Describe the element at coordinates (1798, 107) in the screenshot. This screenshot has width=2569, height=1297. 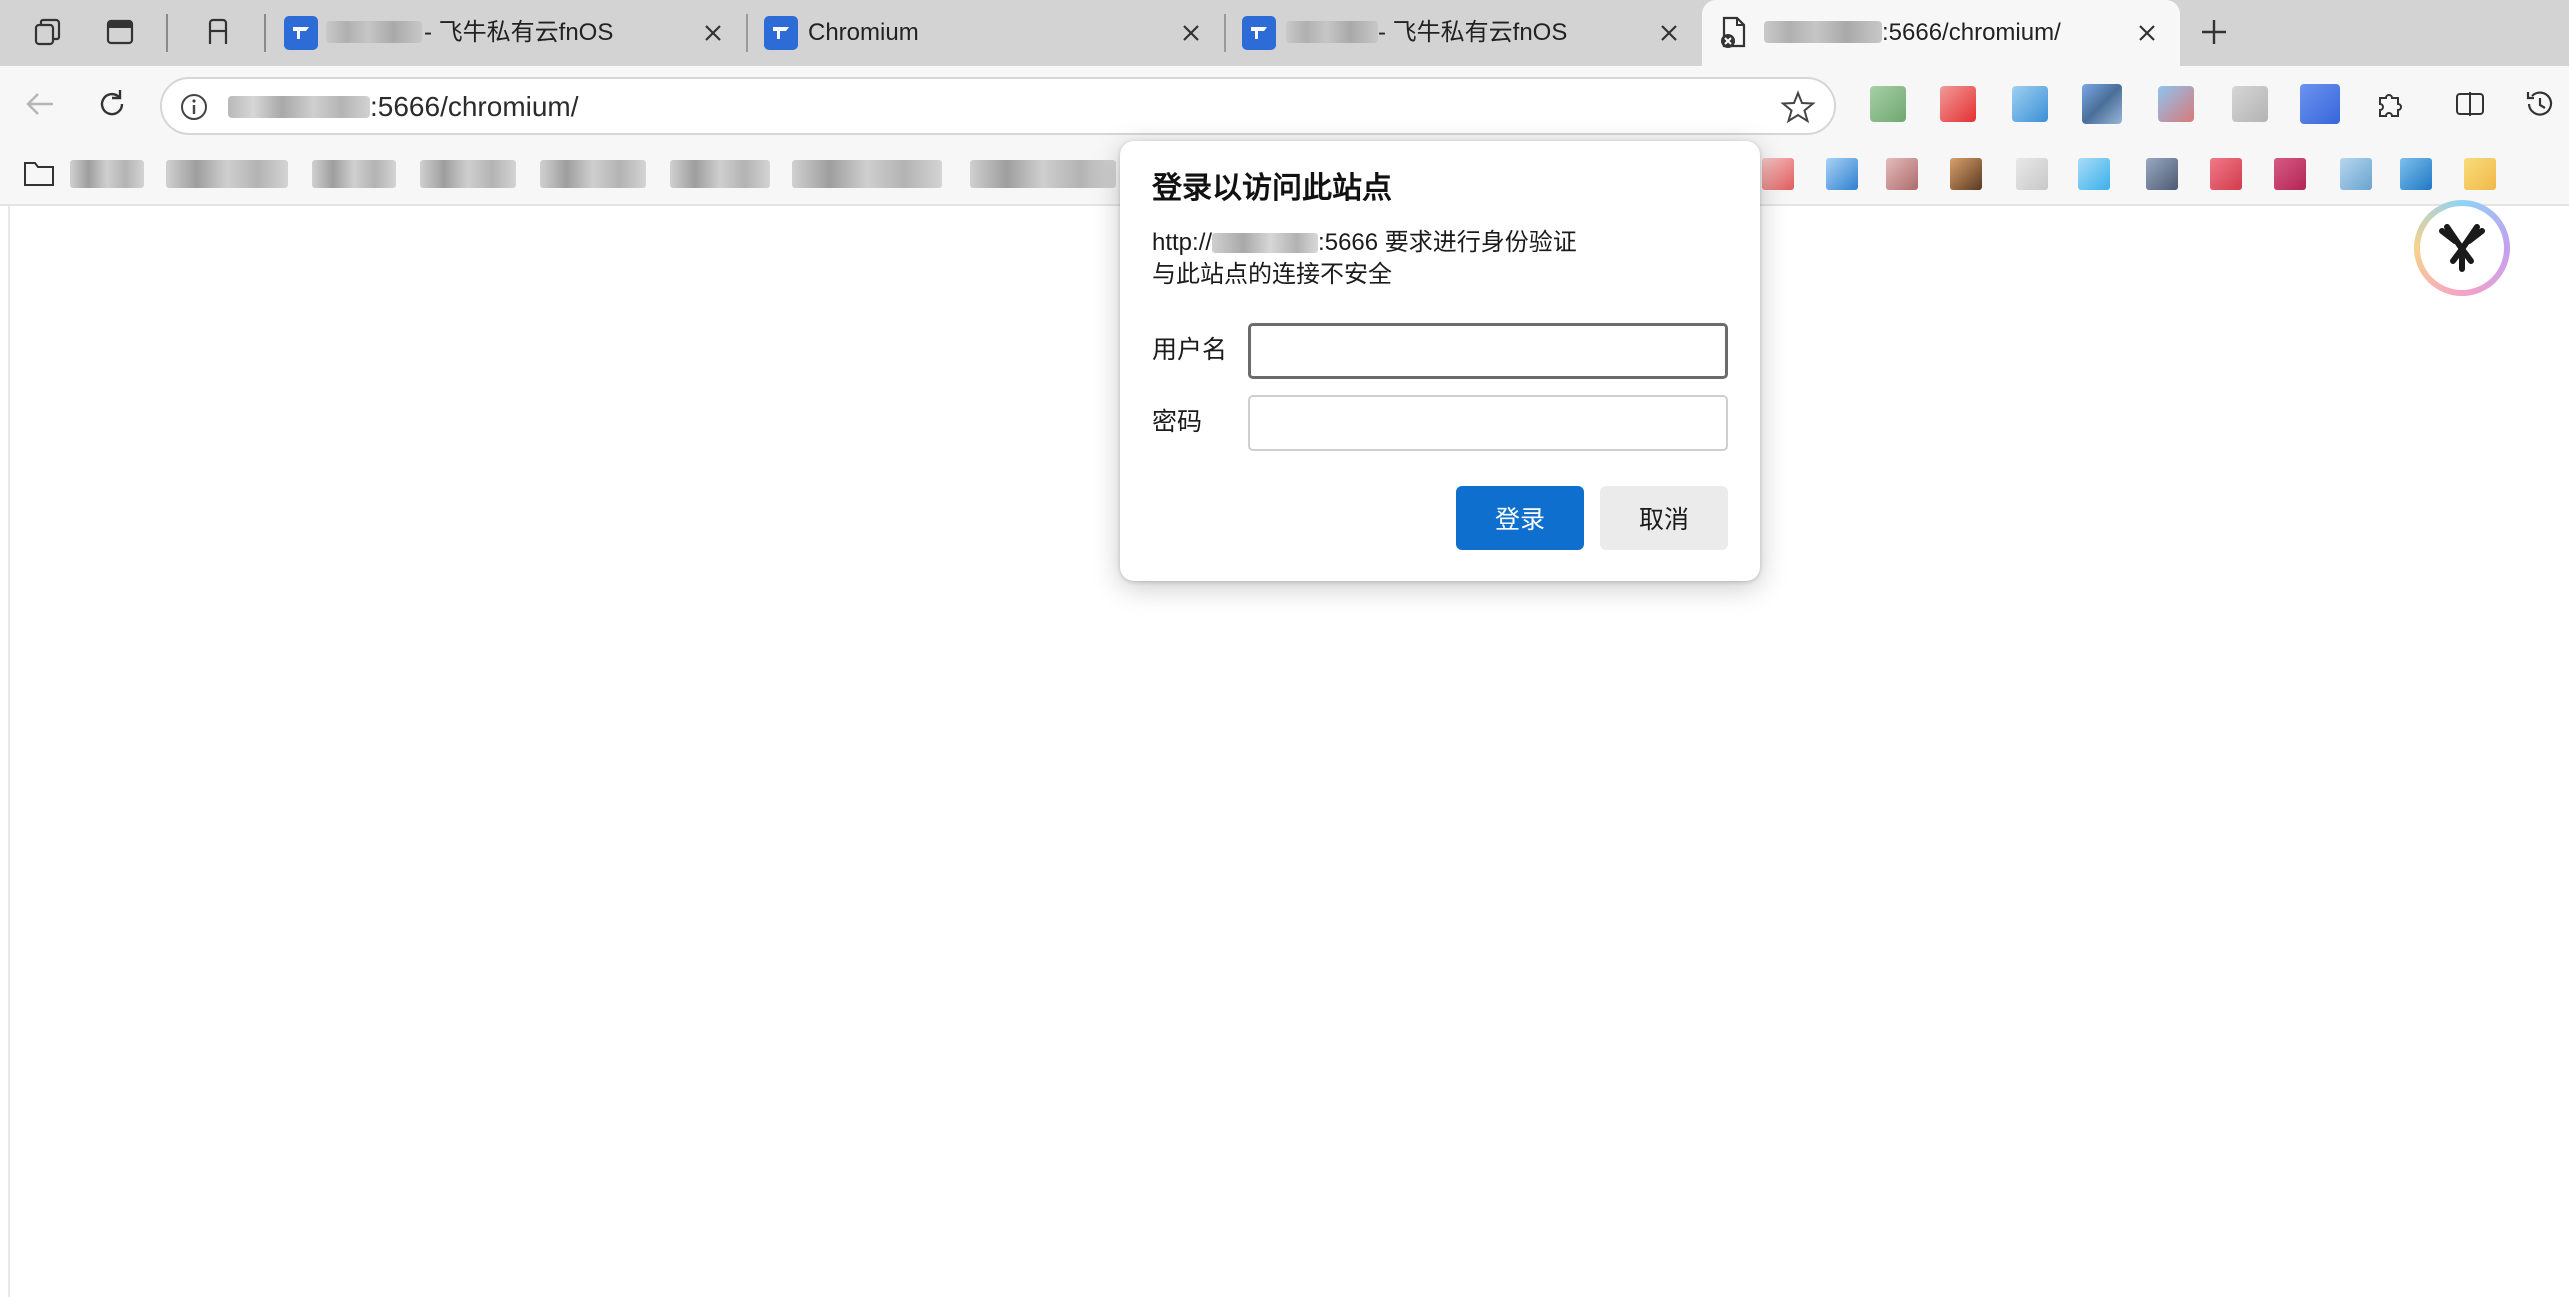
I see `favorite-star-icon` at that location.